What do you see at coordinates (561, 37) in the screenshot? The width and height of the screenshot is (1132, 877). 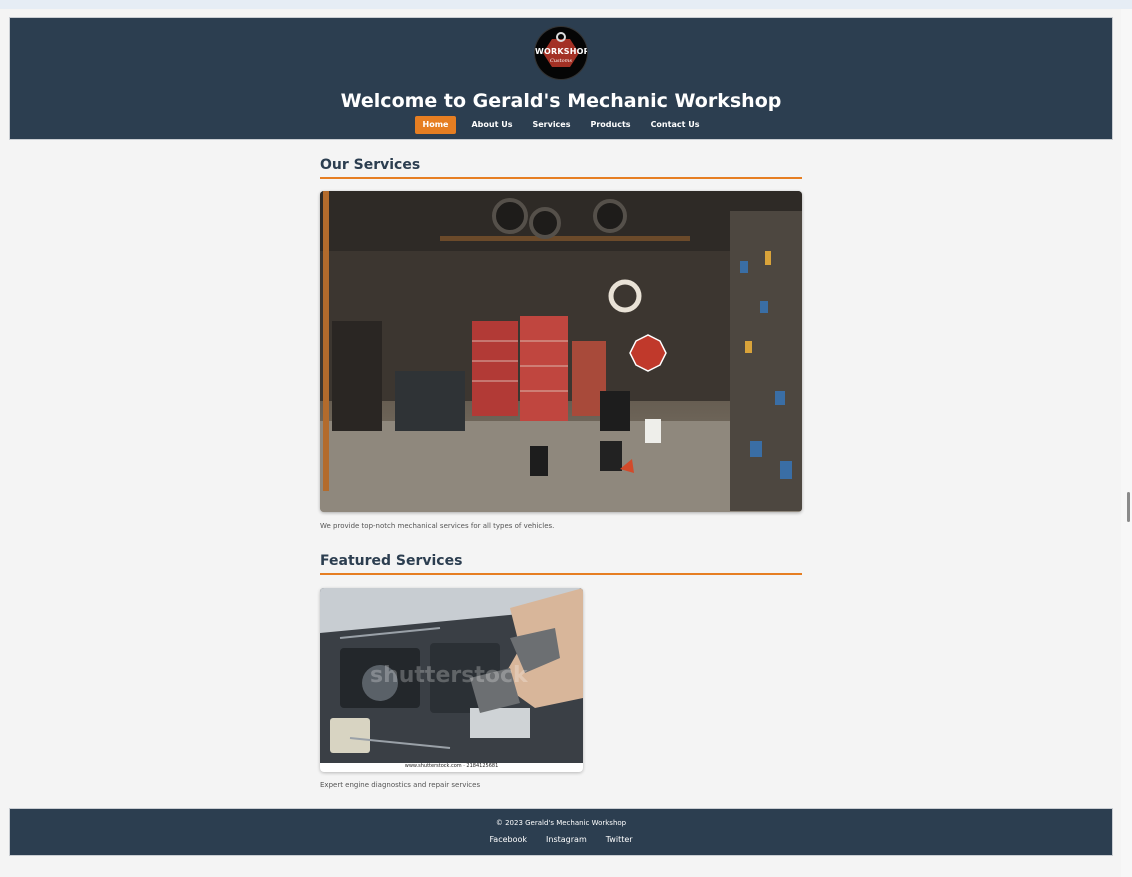 I see `gear-icon` at bounding box center [561, 37].